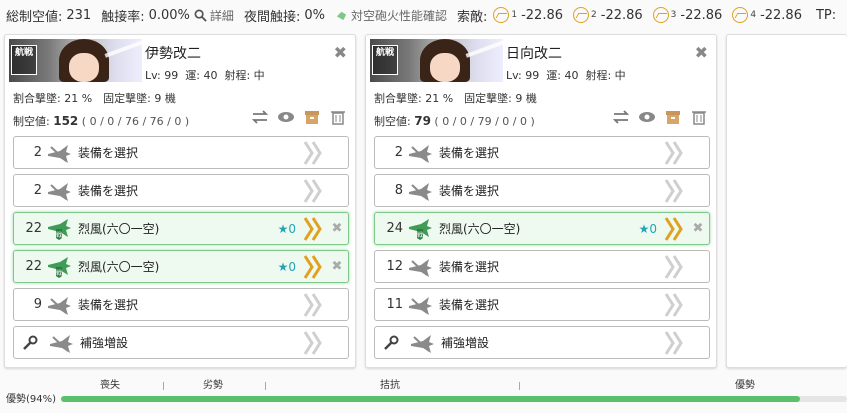 The height and width of the screenshot is (413, 847). Describe the element at coordinates (542, 228) in the screenshot. I see `equipment-slot: 24 戦 烈風(六〇一空) ★0 ✖` at that location.